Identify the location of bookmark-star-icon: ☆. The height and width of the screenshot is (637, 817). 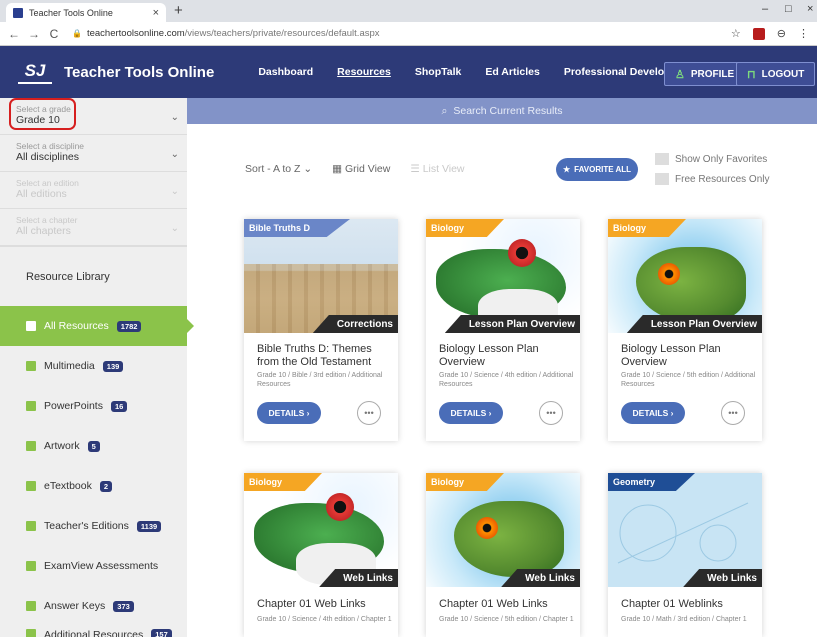
(736, 33).